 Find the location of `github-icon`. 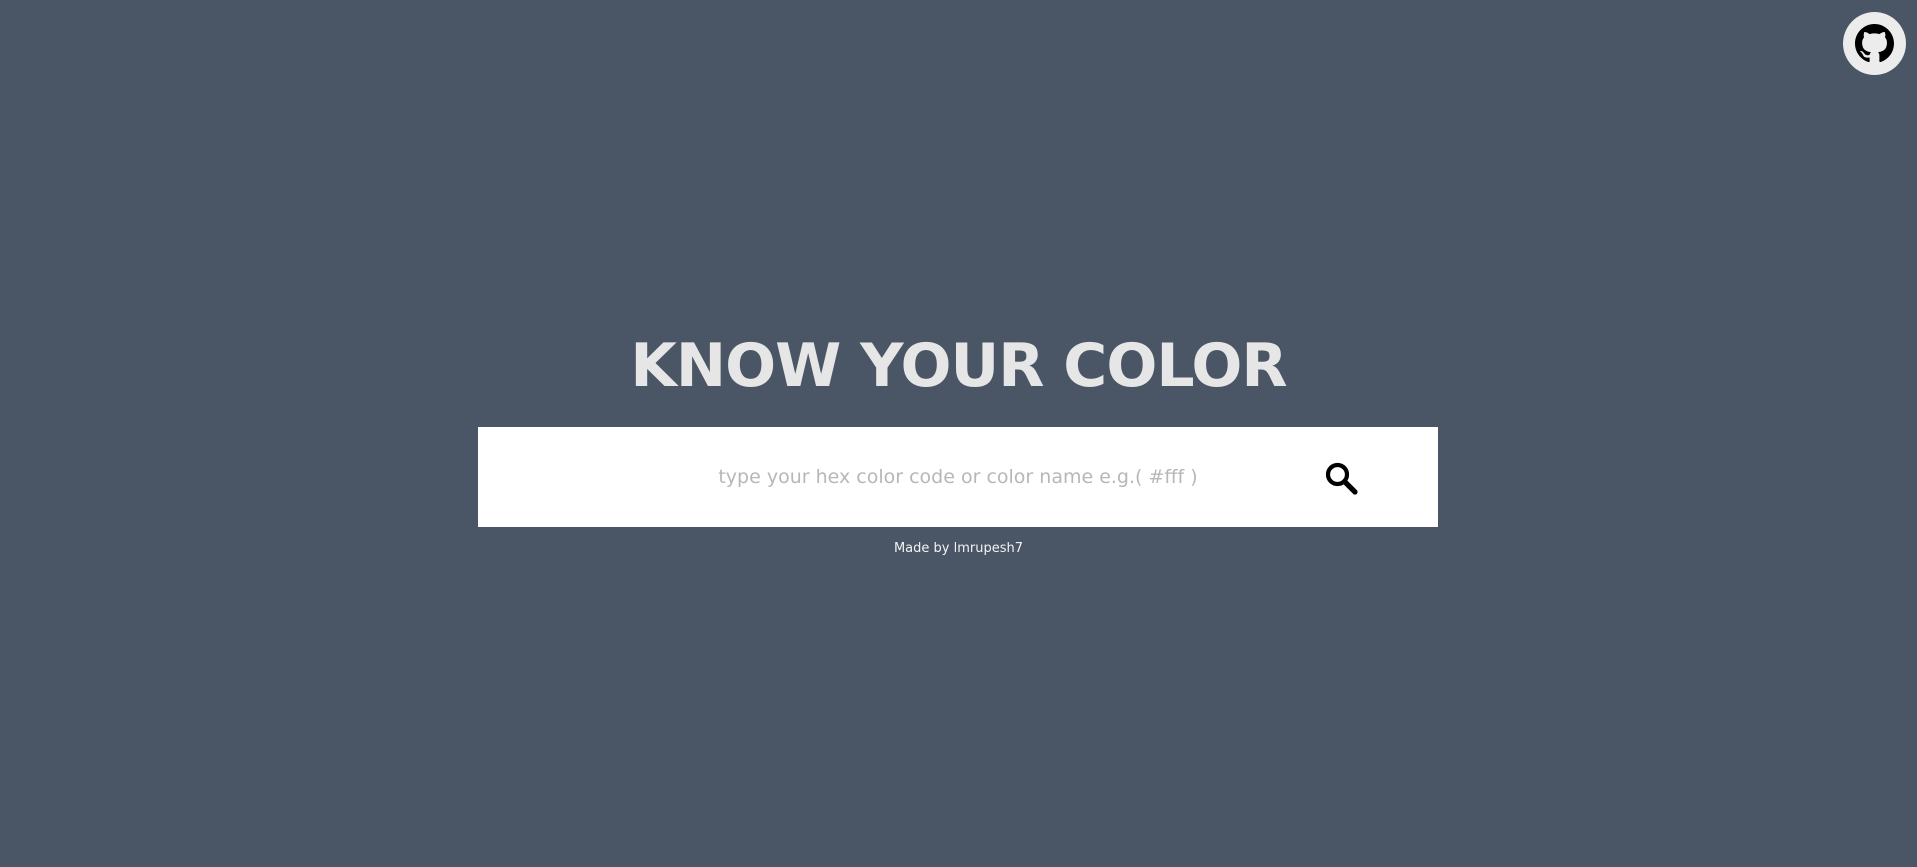

github-icon is located at coordinates (1874, 43).